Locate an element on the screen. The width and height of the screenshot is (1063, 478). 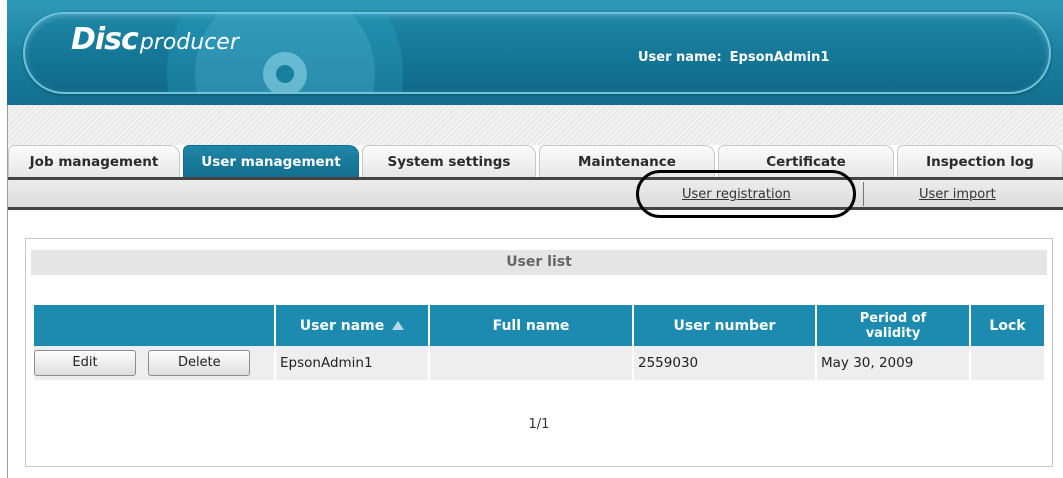
user-name-label: User name: is located at coordinates (680, 57).